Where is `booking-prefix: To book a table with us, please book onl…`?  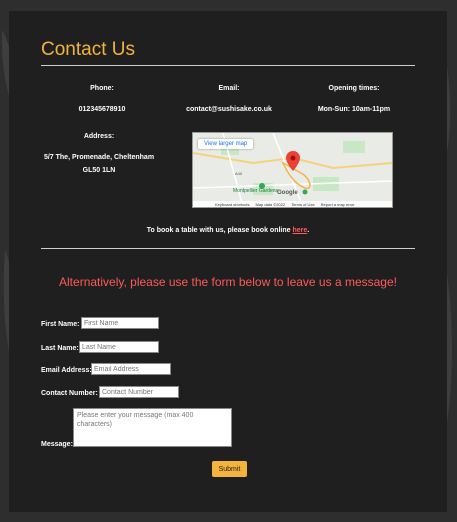
booking-prefix: To book a table with us, please book onl… is located at coordinates (219, 230).